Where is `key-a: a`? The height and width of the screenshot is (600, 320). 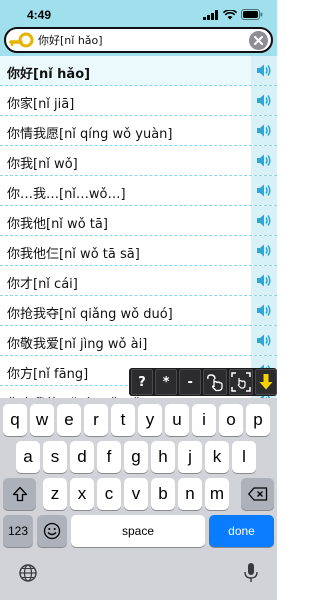
key-a: a is located at coordinates (28, 457).